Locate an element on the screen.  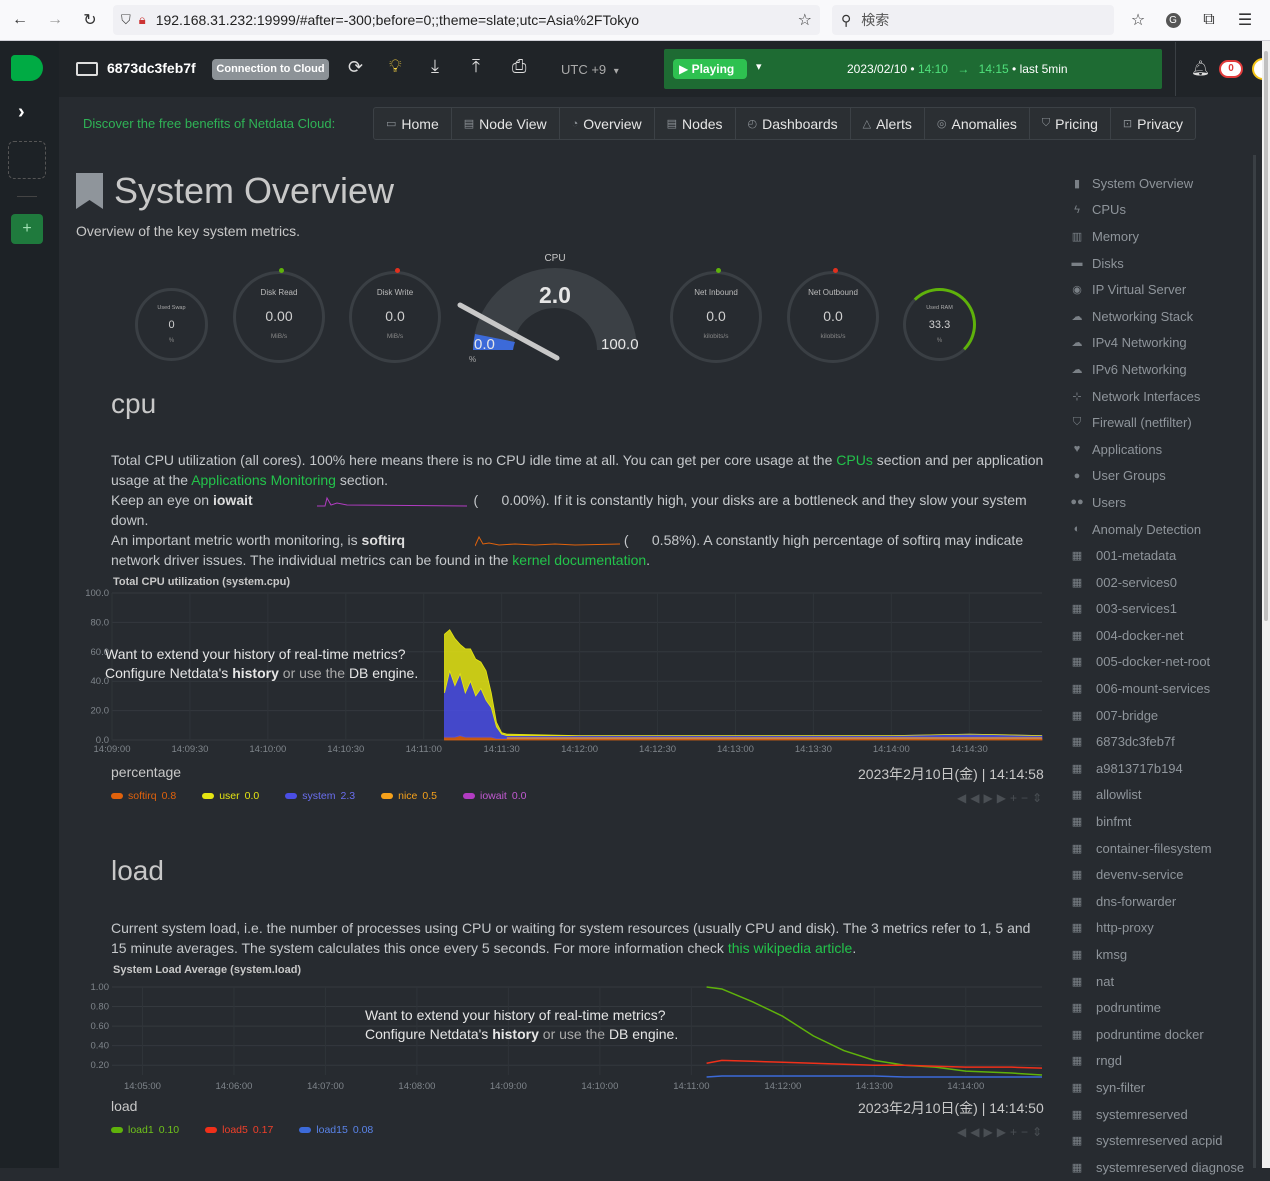
sidebar-item: ▦ nat is located at coordinates (1160, 981).